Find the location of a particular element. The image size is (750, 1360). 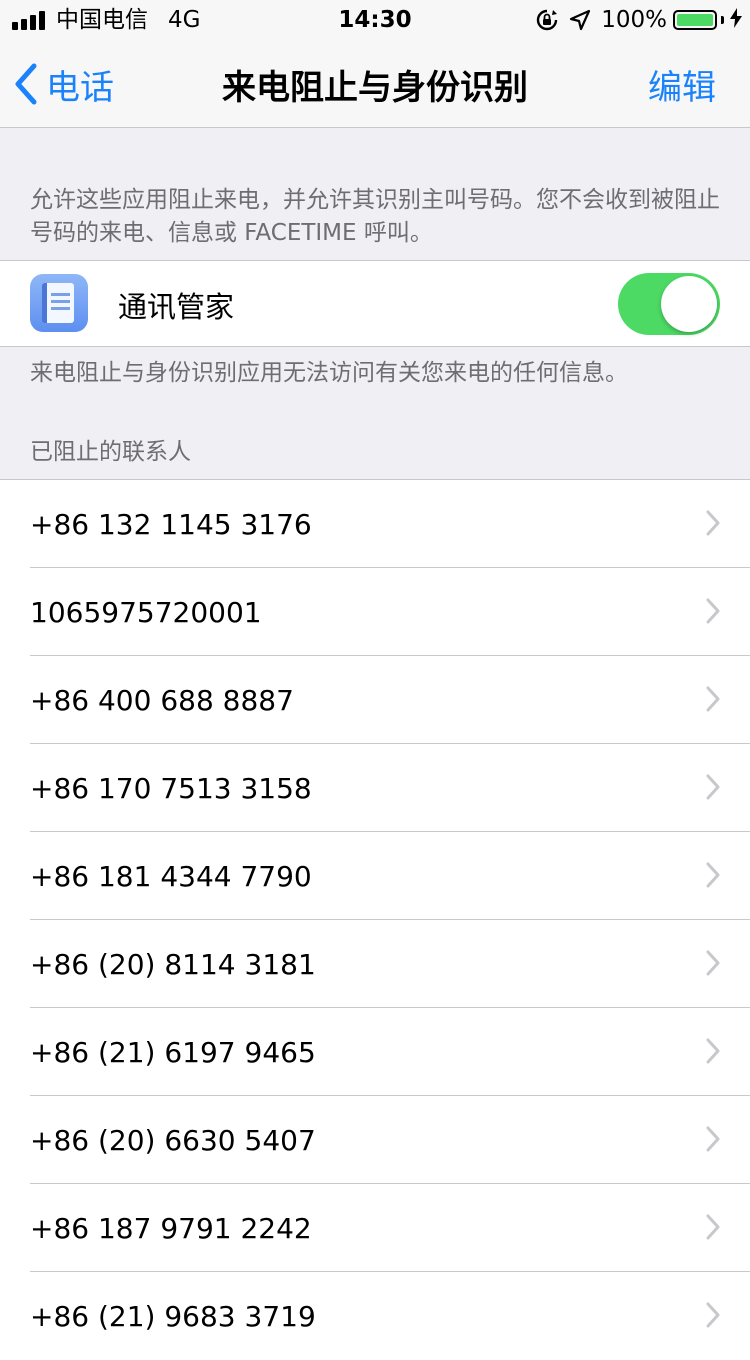

privacy-note: 来电阻止与身份识别应用无法访问有关您来电的任何信息。 is located at coordinates (329, 373).